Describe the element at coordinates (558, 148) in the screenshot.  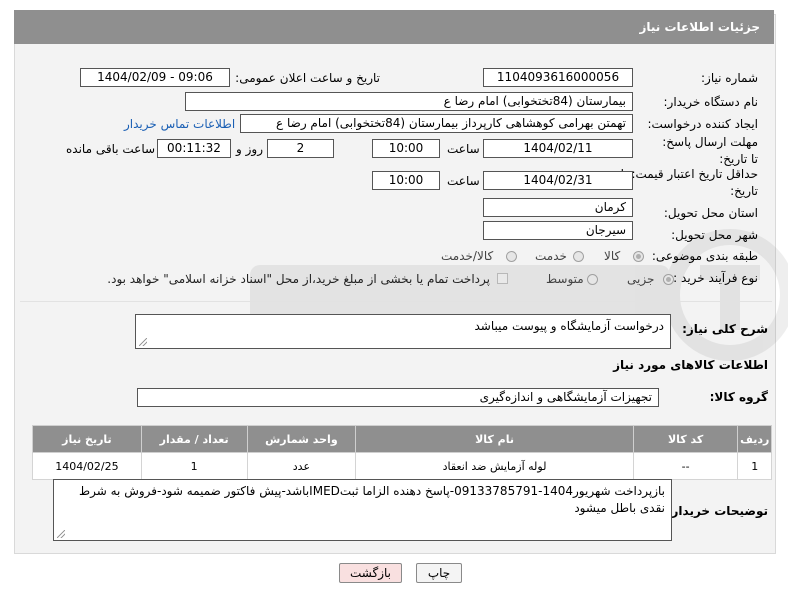
I see `reply-date-field: 1404/02/11` at that location.